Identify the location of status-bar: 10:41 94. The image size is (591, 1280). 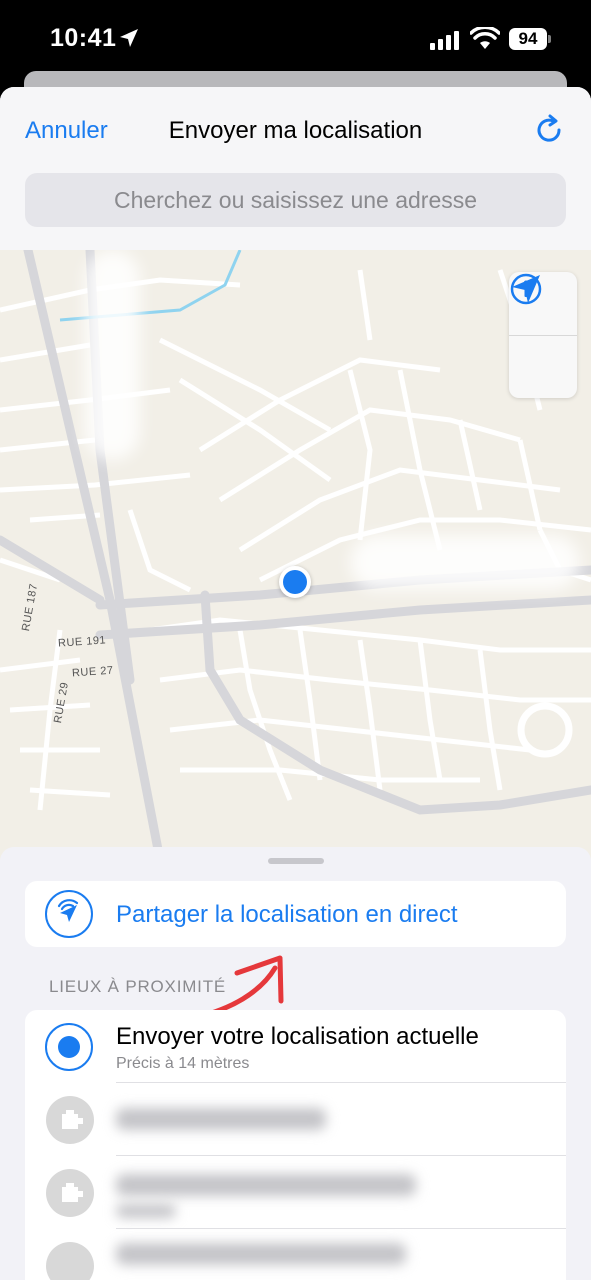
(295, 40).